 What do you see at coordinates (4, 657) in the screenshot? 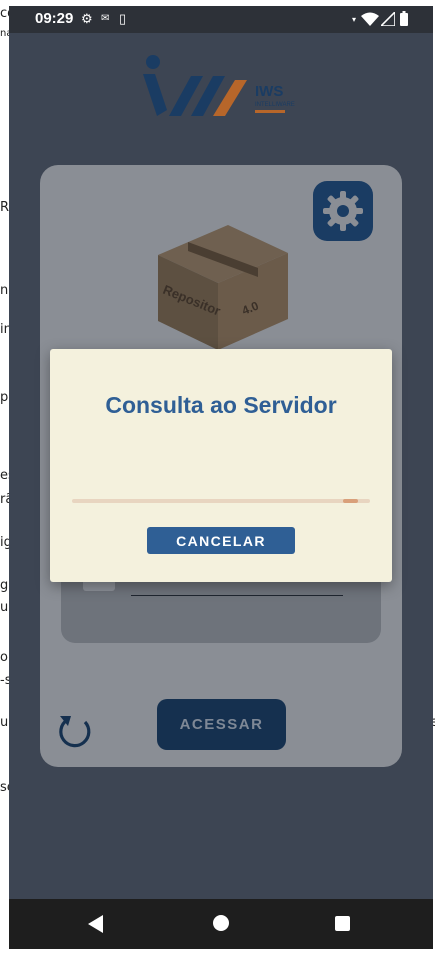
I see `bg-text-fragment: o` at bounding box center [4, 657].